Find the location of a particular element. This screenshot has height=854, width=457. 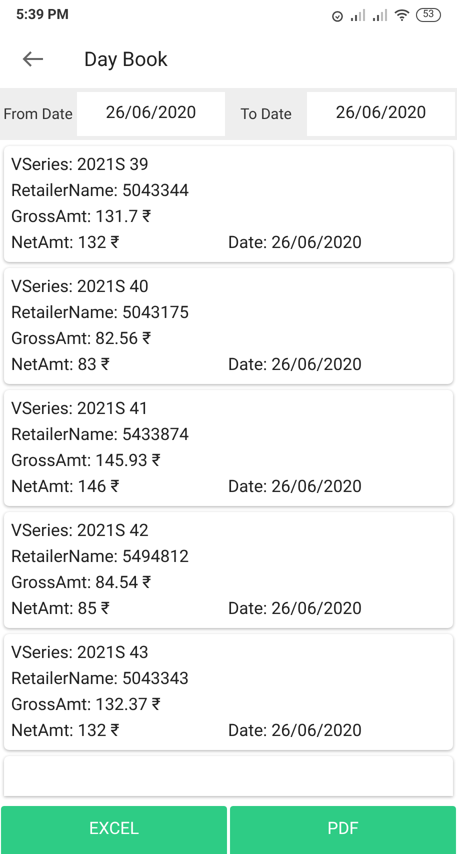

vseries-text: VSeries: 2021S 39 is located at coordinates (80, 165).